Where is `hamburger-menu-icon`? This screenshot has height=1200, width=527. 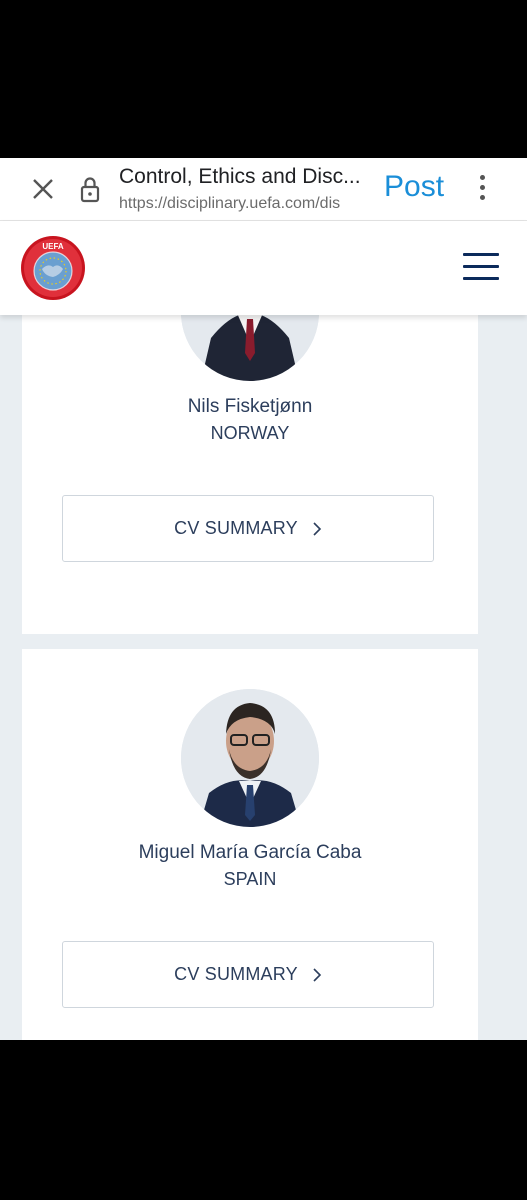 hamburger-menu-icon is located at coordinates (481, 268).